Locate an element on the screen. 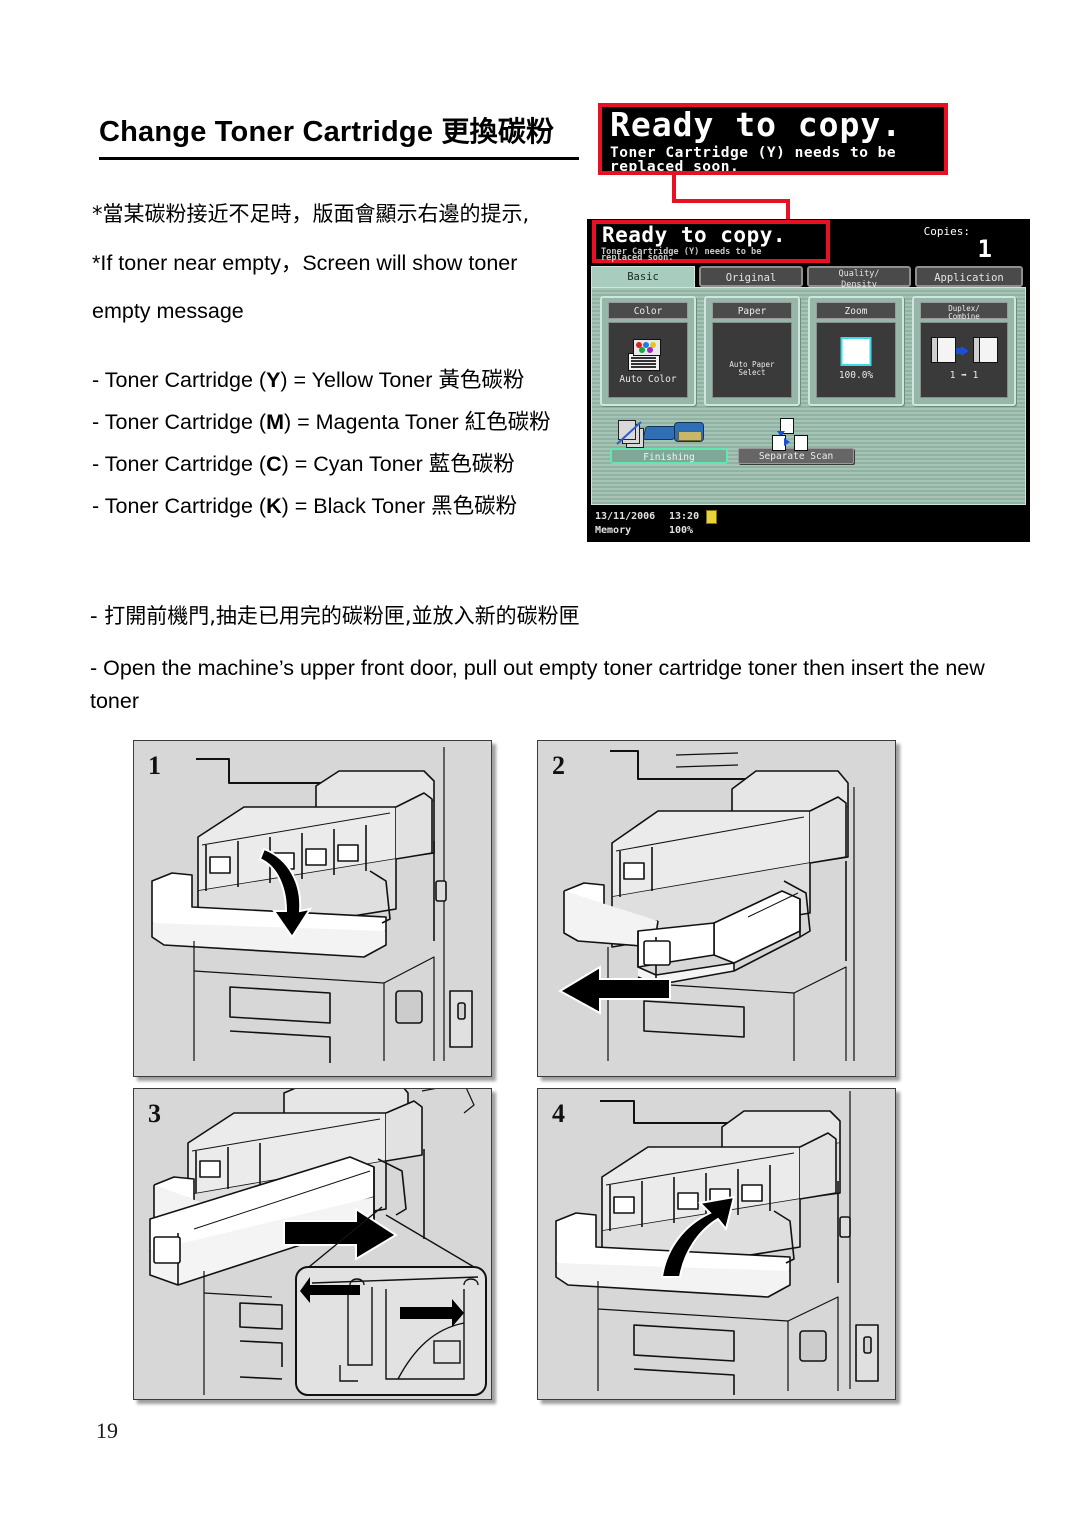  tab-original-setting: Original Setting is located at coordinates (751, 285).